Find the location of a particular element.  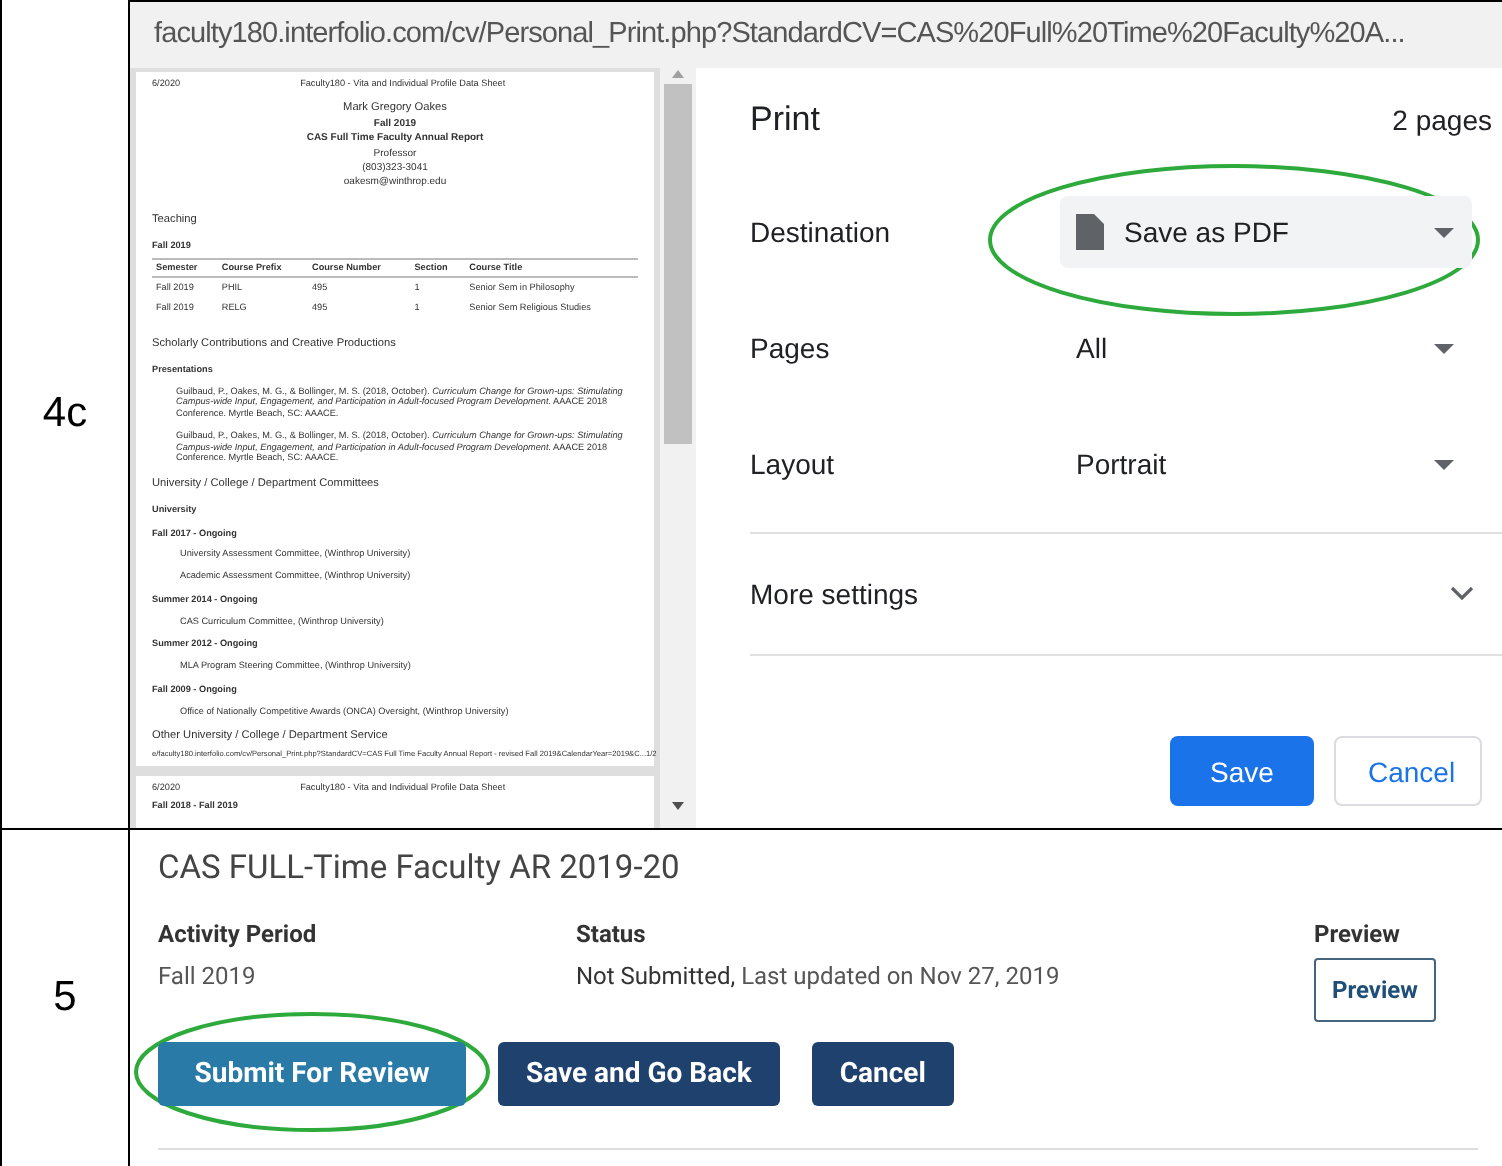

step-number: 5 is located at coordinates (66, 998).